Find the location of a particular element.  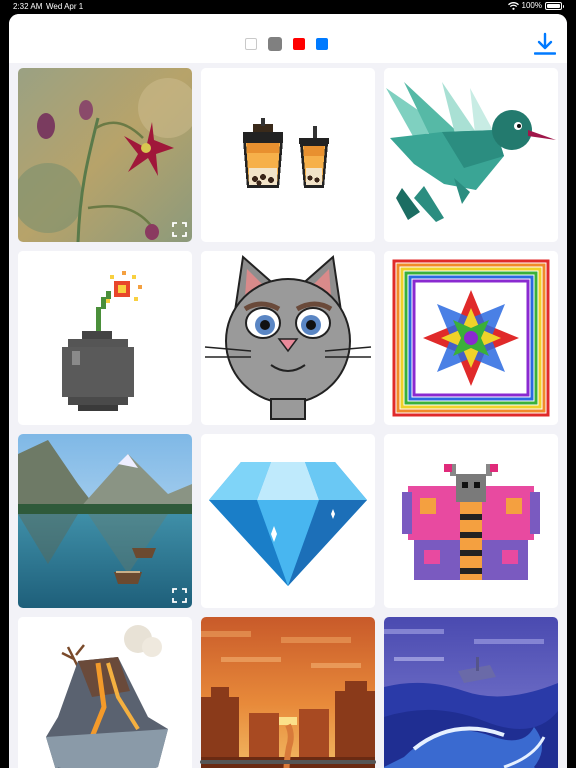

gallery-tile-butterfly is located at coordinates (471, 521).